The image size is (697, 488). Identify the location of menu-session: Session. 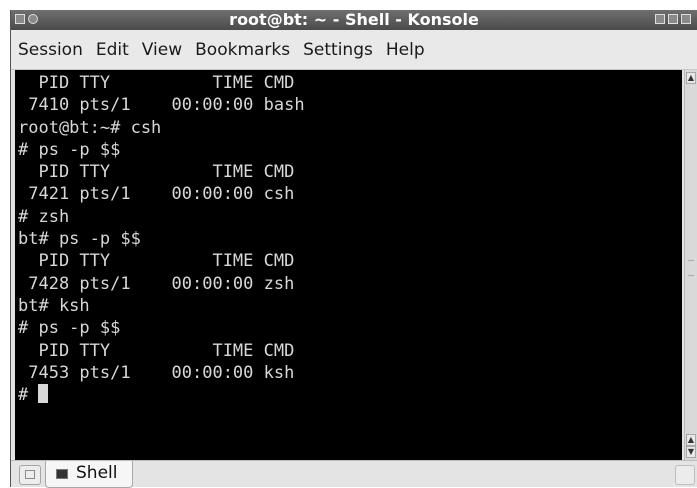
(50, 50).